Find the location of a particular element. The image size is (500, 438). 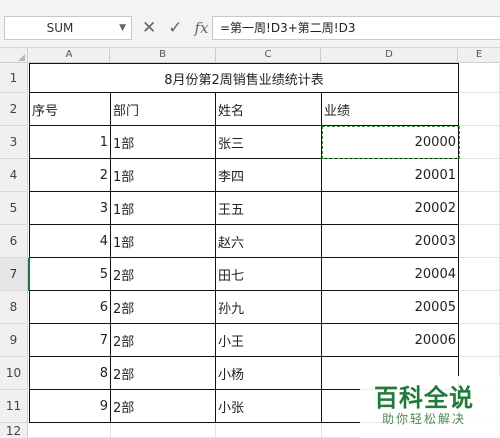

column-header-b: B is located at coordinates (163, 55).